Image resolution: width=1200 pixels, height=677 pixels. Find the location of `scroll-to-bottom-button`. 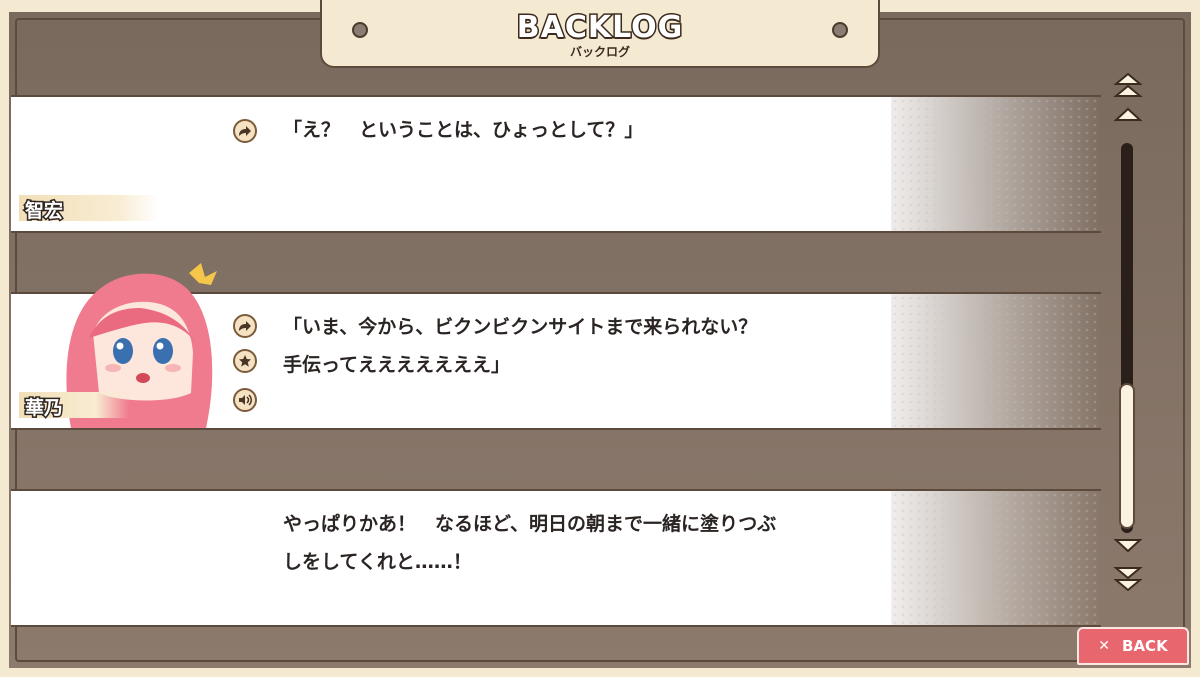

scroll-to-bottom-button is located at coordinates (1128, 581).